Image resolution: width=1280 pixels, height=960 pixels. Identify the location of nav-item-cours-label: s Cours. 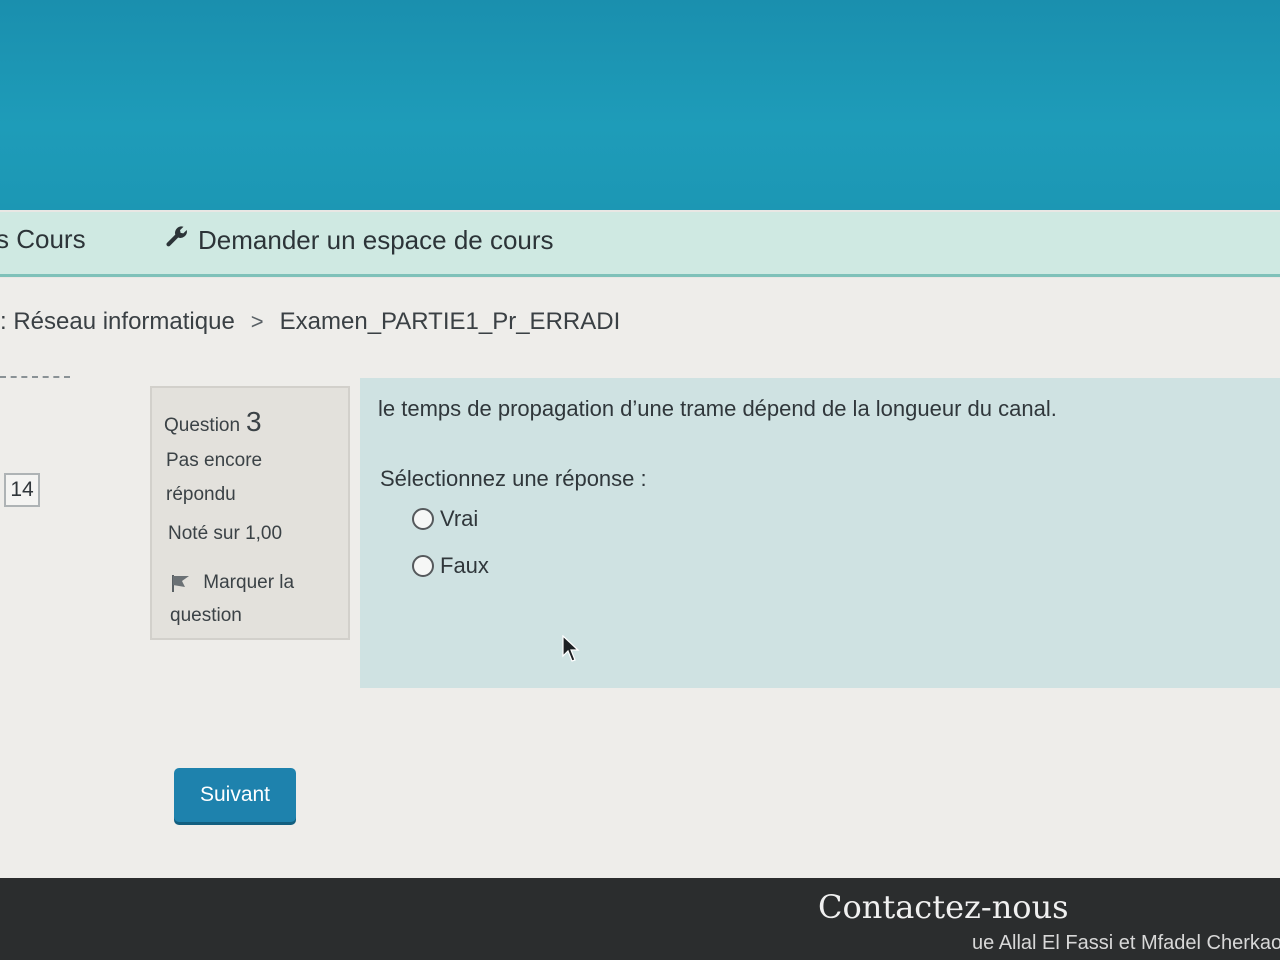
(43, 239).